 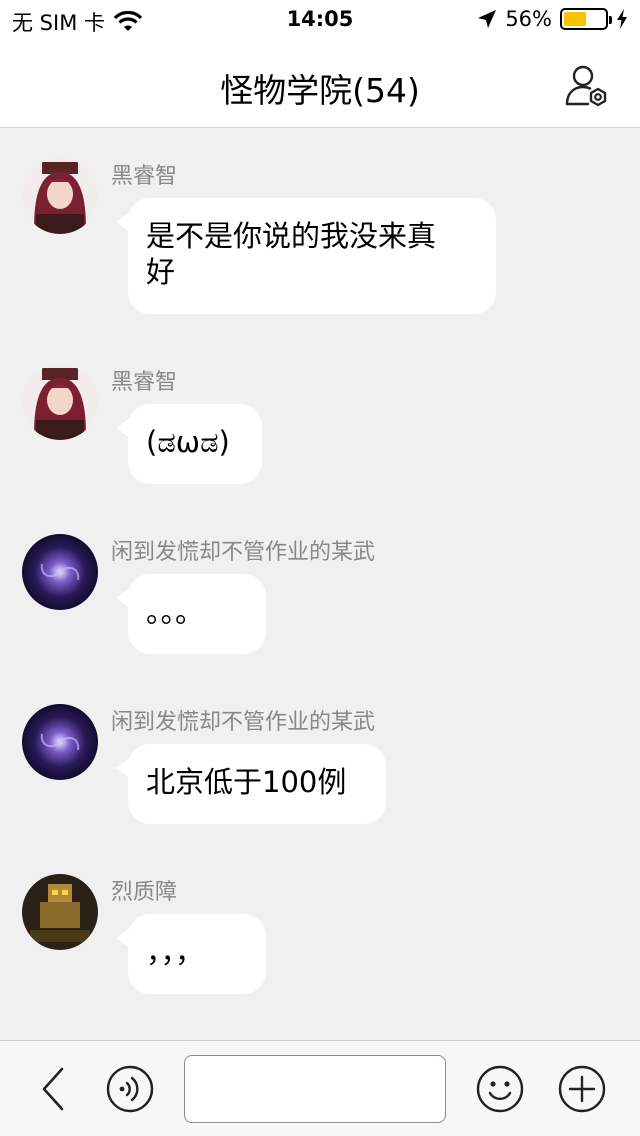 I want to click on status-right: 56%, so click(x=552, y=19).